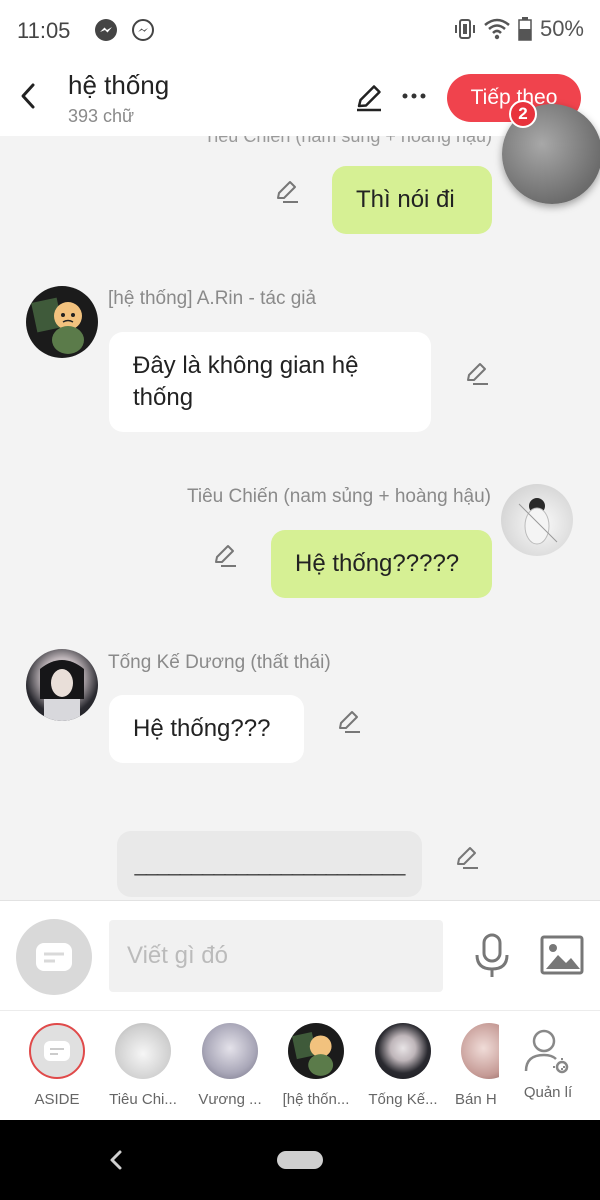 This screenshot has width=600, height=1200. Describe the element at coordinates (119, 85) in the screenshot. I see `page-title: hệ thống` at that location.